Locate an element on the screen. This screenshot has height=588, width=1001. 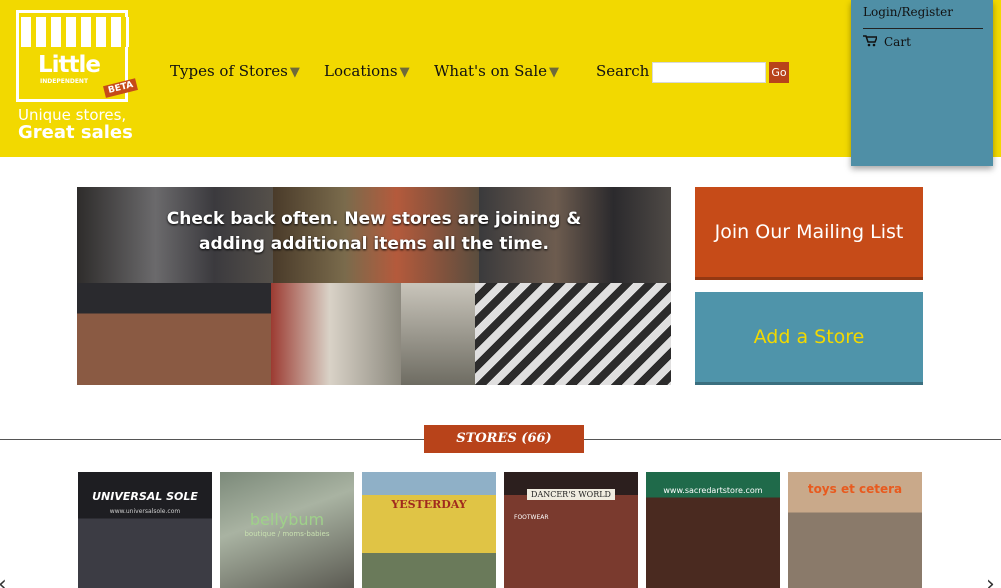
hero-line-2: adding additional items all the time. is located at coordinates (374, 244).